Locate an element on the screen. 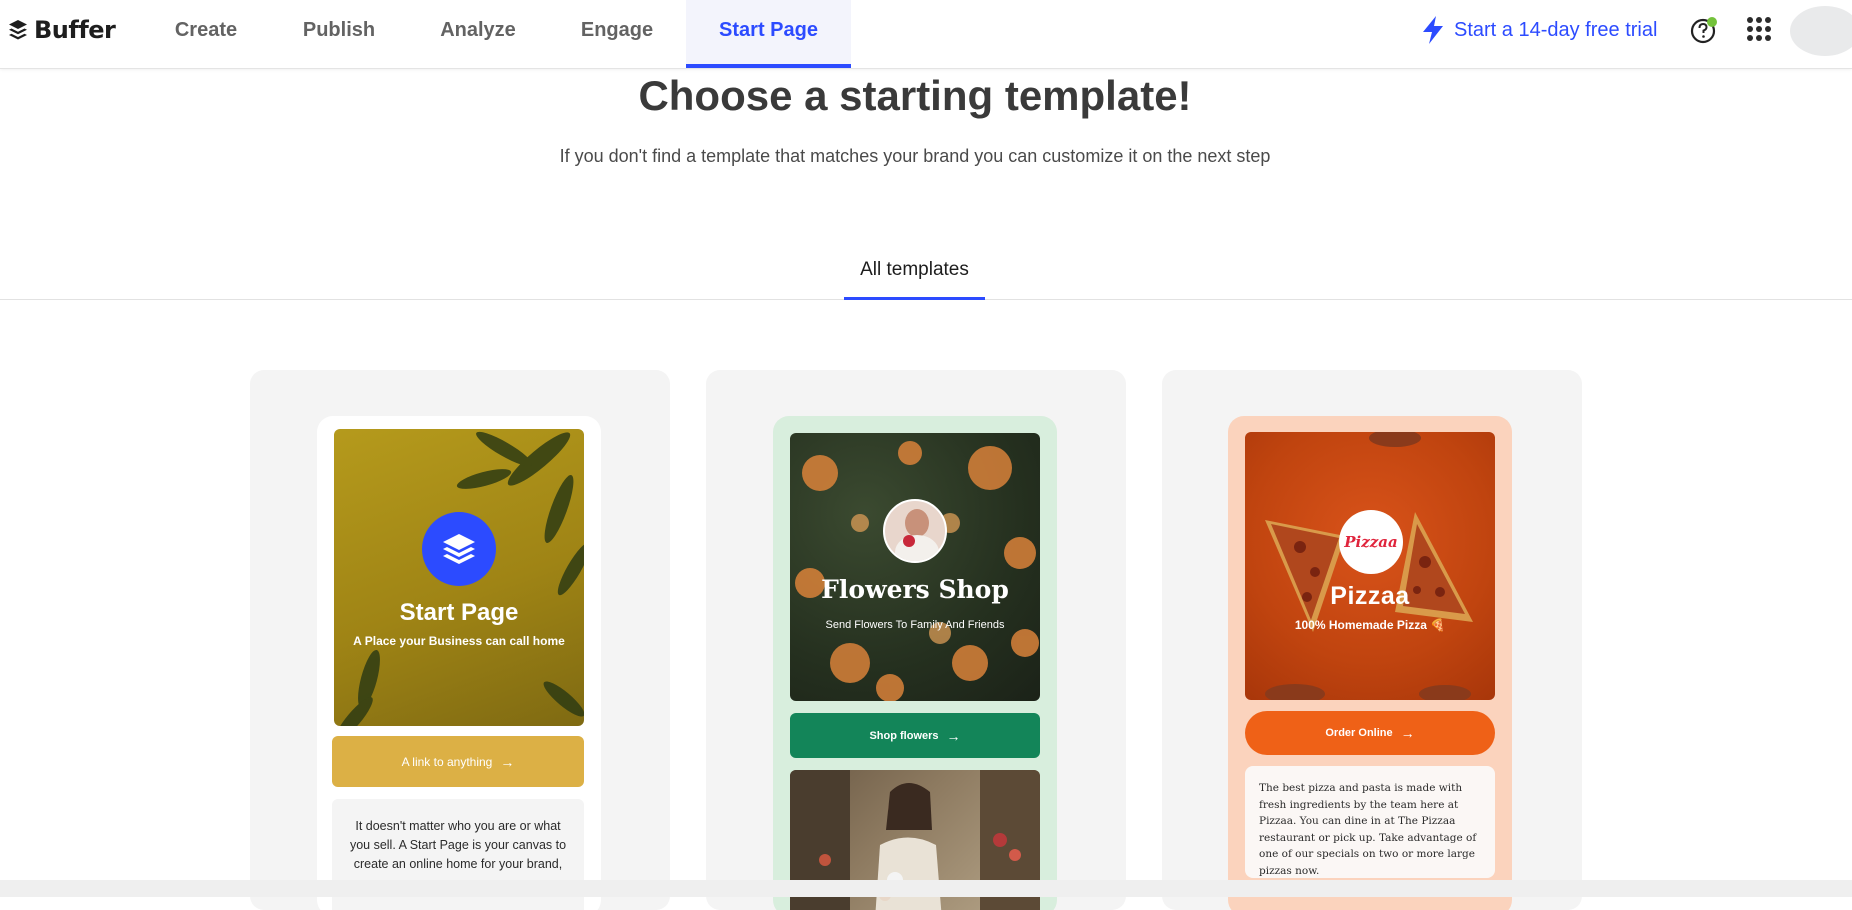 Image resolution: width=1852 pixels, height=910 pixels. nav-publish: Publish is located at coordinates (339, 34).